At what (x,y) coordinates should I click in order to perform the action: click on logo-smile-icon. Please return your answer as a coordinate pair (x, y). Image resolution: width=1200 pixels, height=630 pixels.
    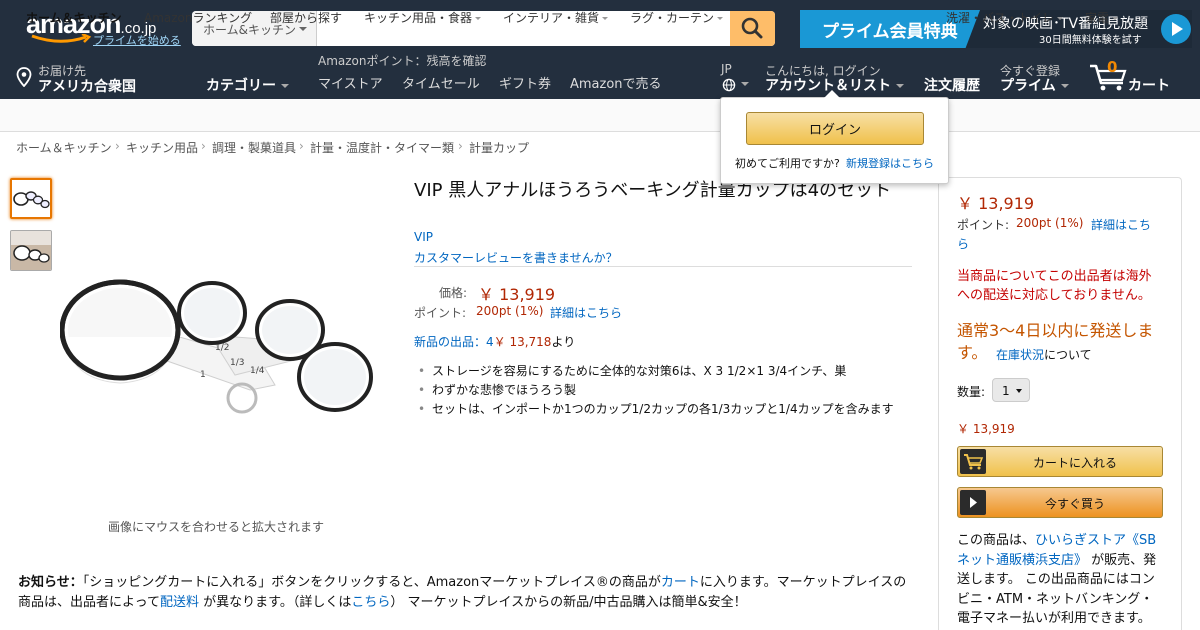
    Looking at the image, I should click on (61, 38).